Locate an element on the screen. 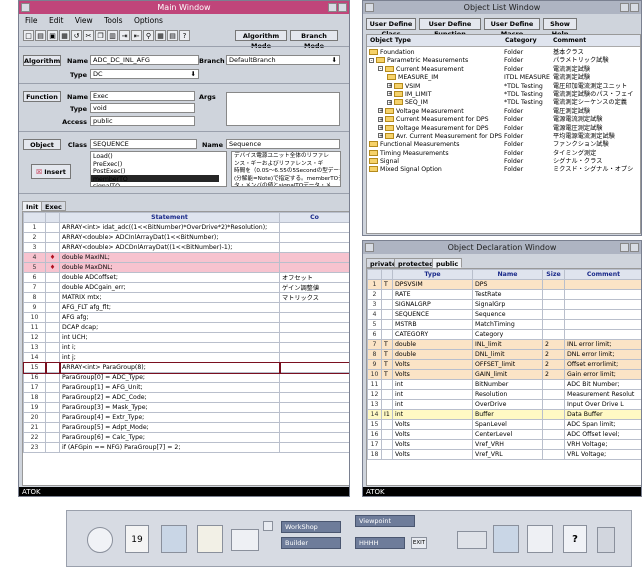  comment-cell: ゲイン調整値 is located at coordinates (314, 287).